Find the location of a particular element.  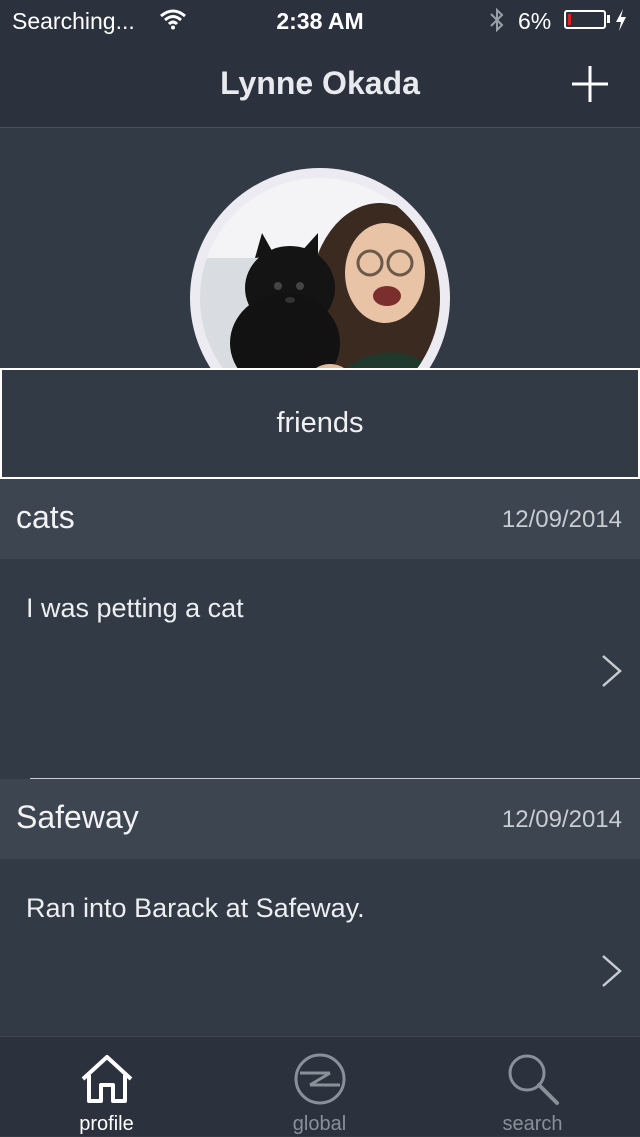

tab-label: profile is located at coordinates (106, 1124).